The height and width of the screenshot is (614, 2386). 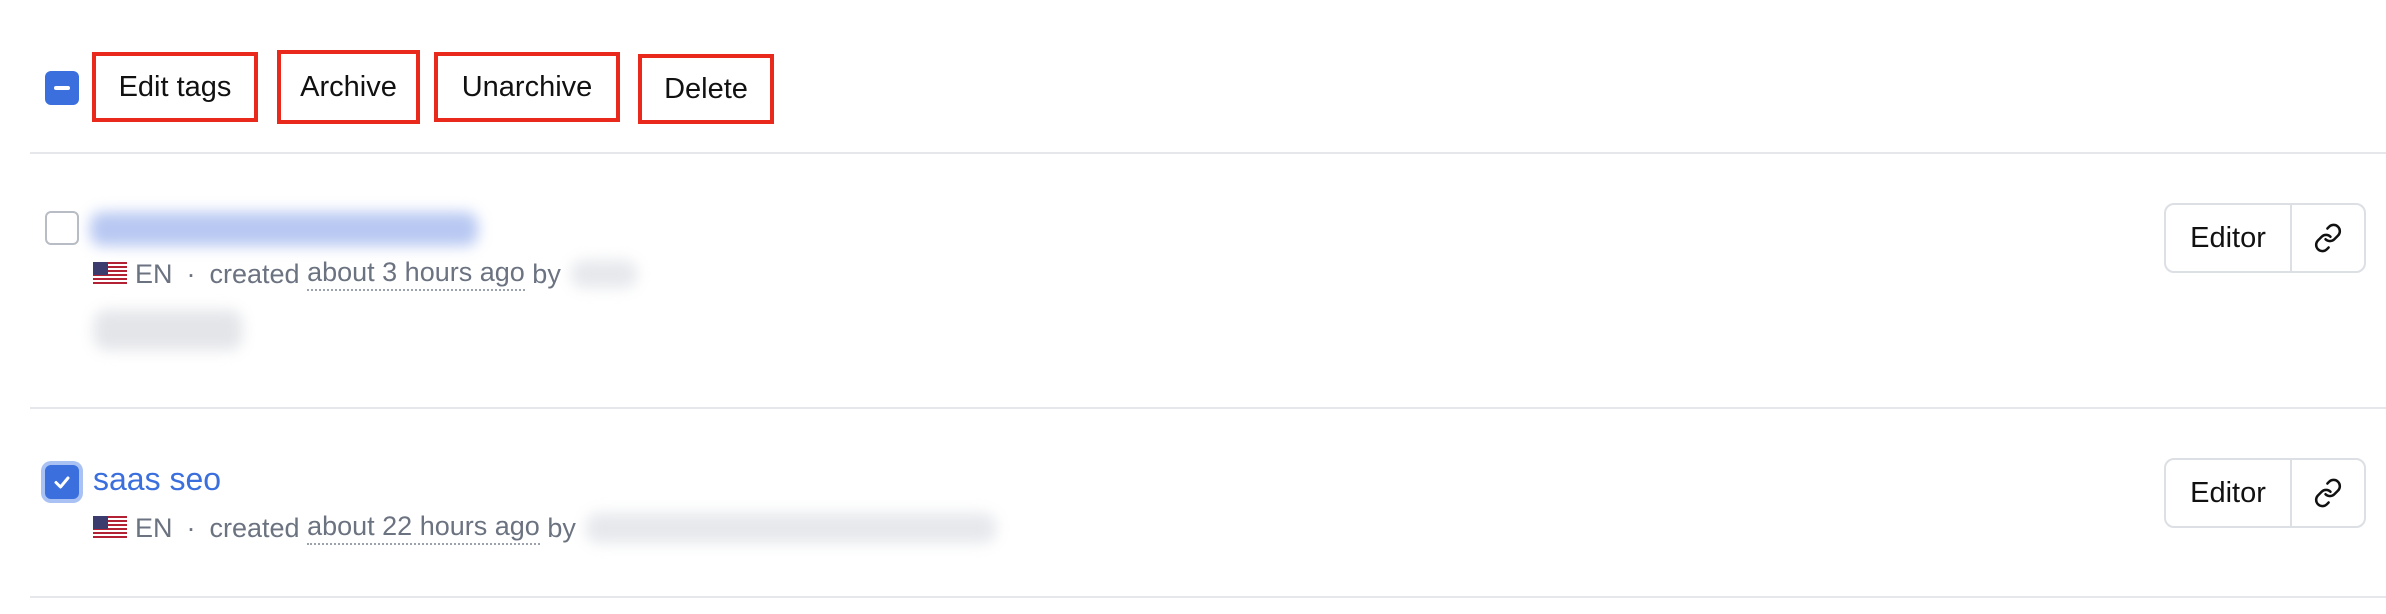 I want to click on row-meta: EN · created about 3 hours ago by, so click(x=365, y=274).